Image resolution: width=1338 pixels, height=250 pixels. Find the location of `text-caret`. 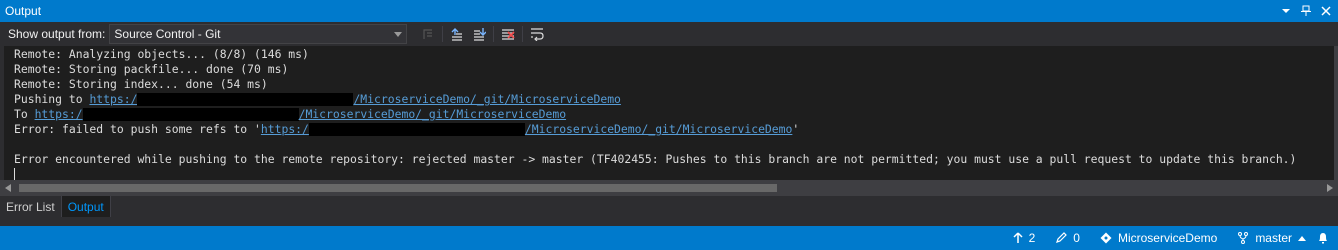

text-caret is located at coordinates (14, 174).